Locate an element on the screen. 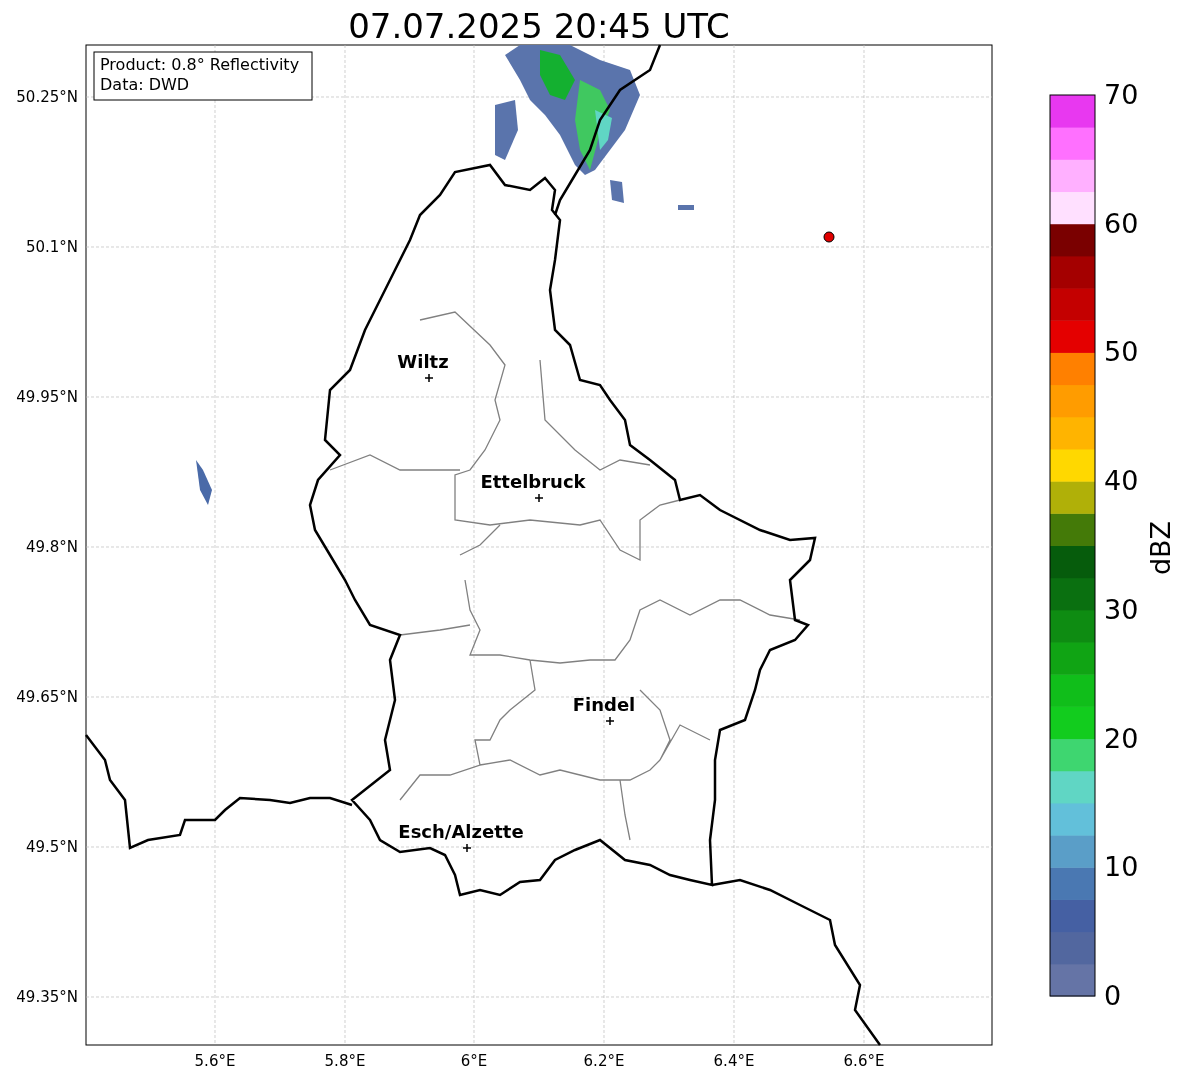  info-text: Data: DWD is located at coordinates (145, 84).